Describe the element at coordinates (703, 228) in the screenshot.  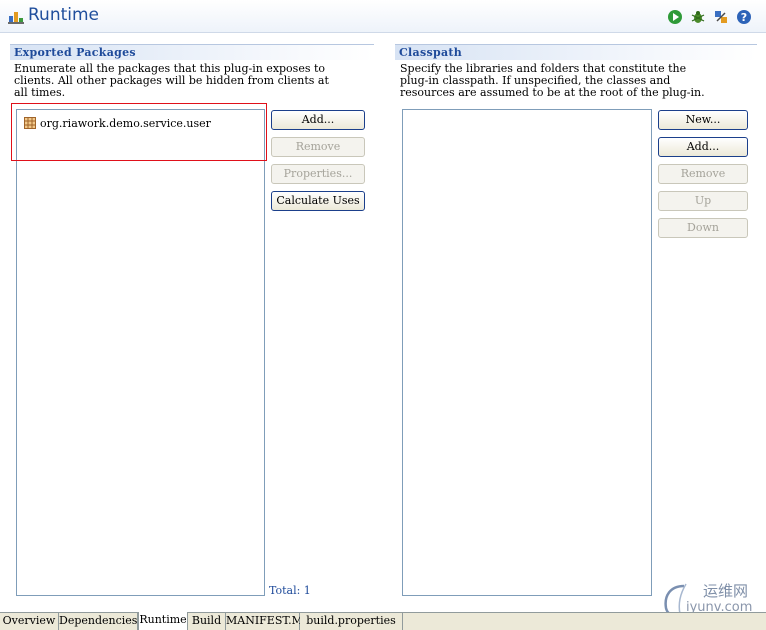
I see `down-button: Down` at that location.